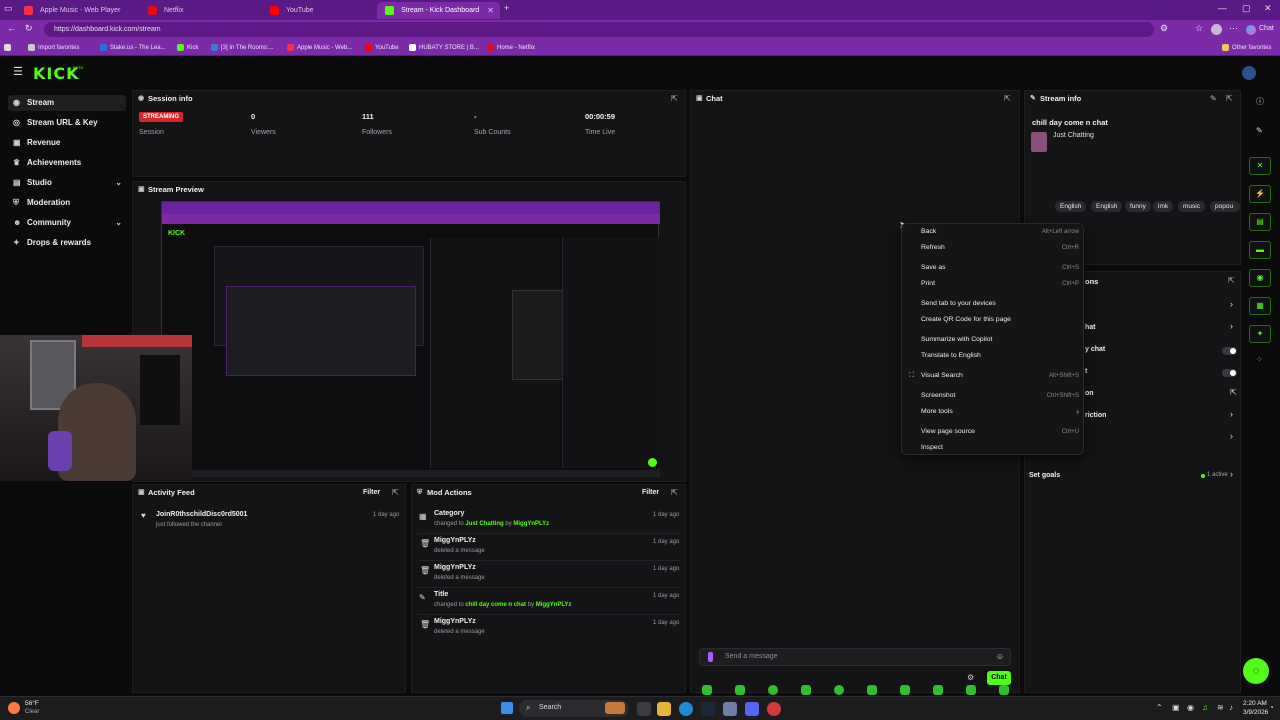  What do you see at coordinates (1233, 392) in the screenshot?
I see `external-link-icon: ⇱` at bounding box center [1233, 392].